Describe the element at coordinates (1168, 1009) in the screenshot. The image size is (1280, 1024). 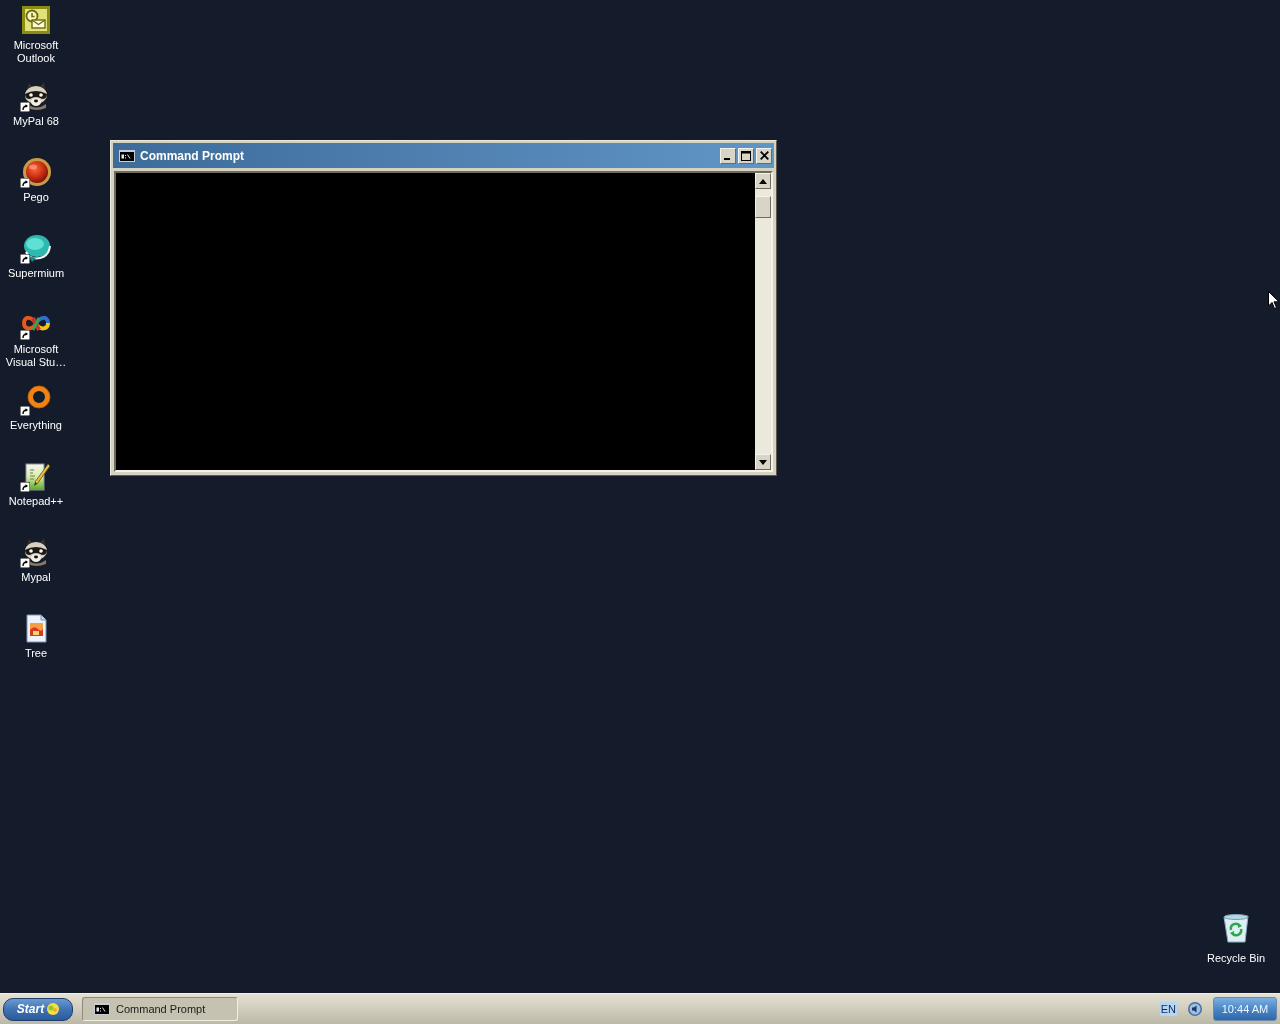
I see `language-indicator: EN` at that location.